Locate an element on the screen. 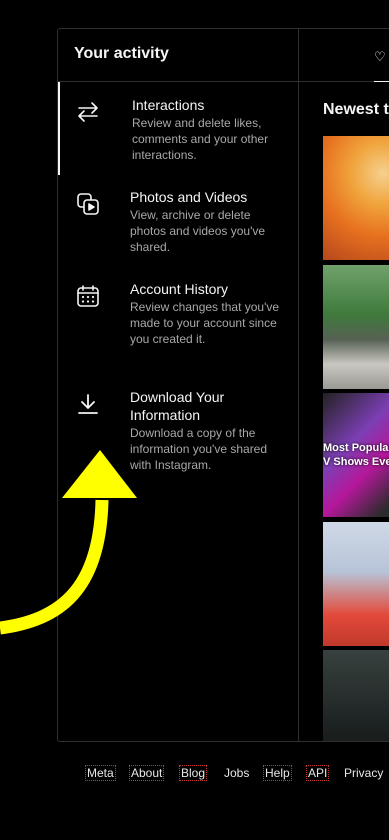  footer: Meta About Blog Jobs Help API Privacy is located at coordinates (194, 773).